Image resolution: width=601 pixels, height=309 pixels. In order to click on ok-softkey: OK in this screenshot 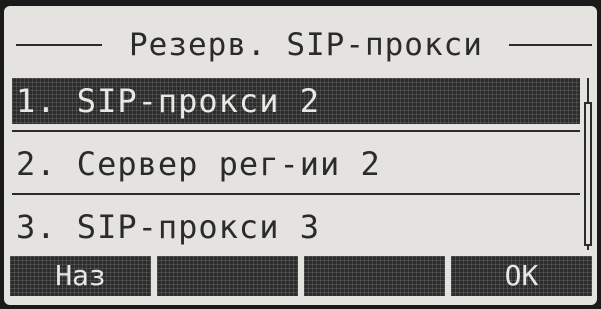, I will do `click(521, 276)`.